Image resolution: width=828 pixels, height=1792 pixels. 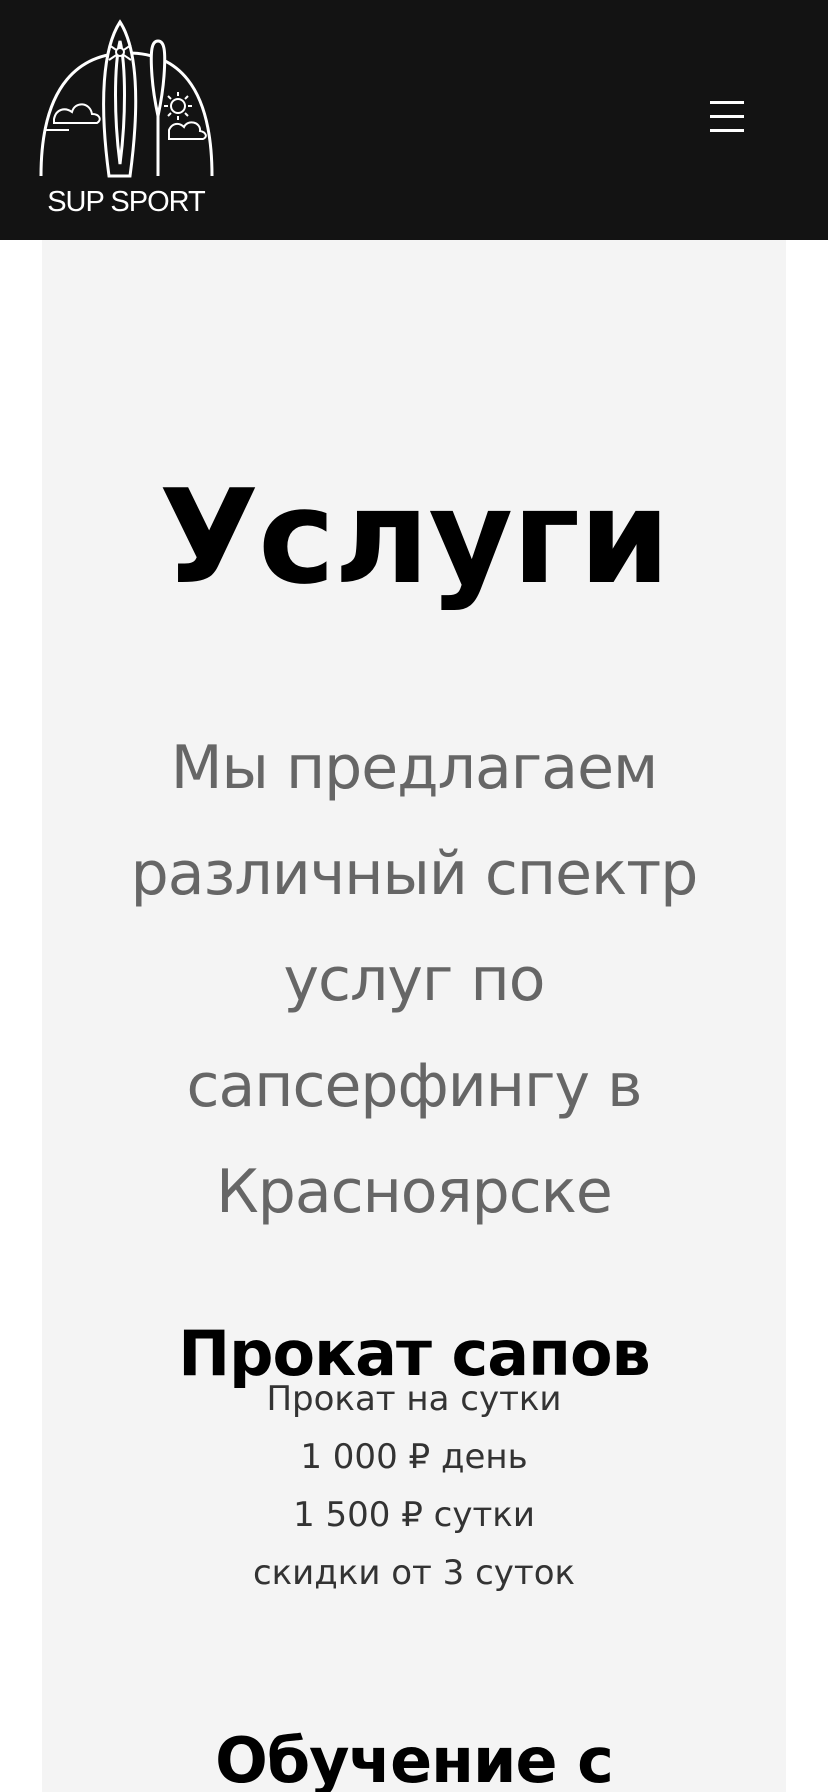 I want to click on sup-sport-logo: SUP SPORT, so click(x=126, y=118).